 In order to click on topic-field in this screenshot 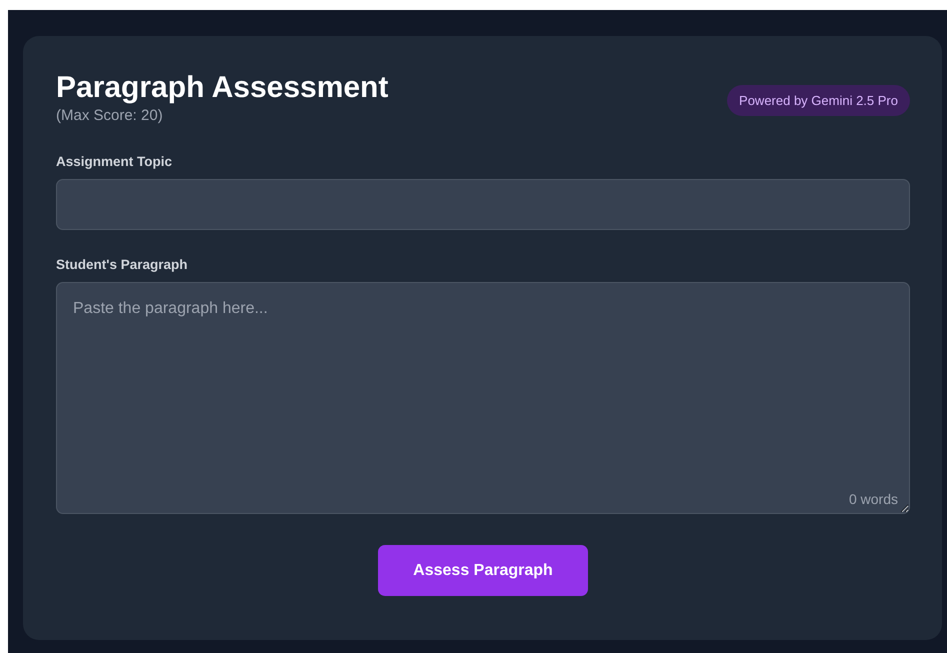, I will do `click(483, 204)`.